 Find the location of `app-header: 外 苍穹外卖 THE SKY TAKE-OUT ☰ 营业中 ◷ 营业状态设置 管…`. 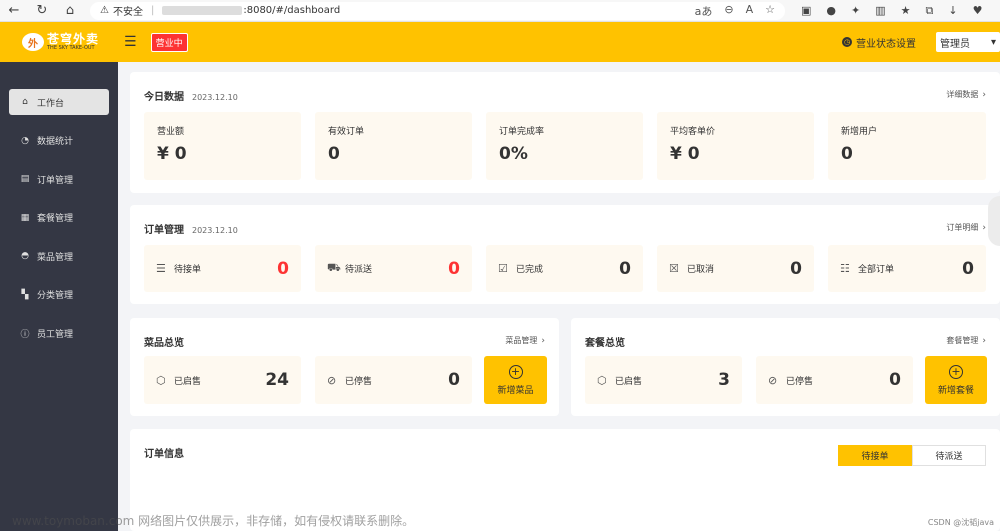

app-header: 外 苍穹外卖 THE SKY TAKE-OUT ☰ 营业中 ◷ 营业状态设置 管… is located at coordinates (500, 42).